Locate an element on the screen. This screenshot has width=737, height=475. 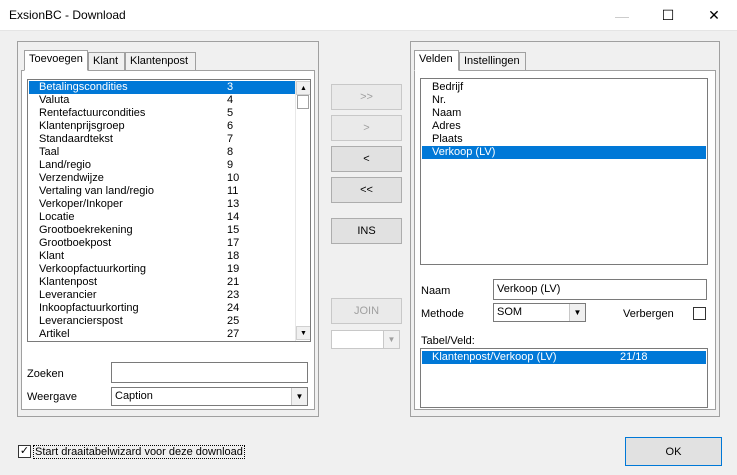
display-label: Weergave is located at coordinates (52, 397).